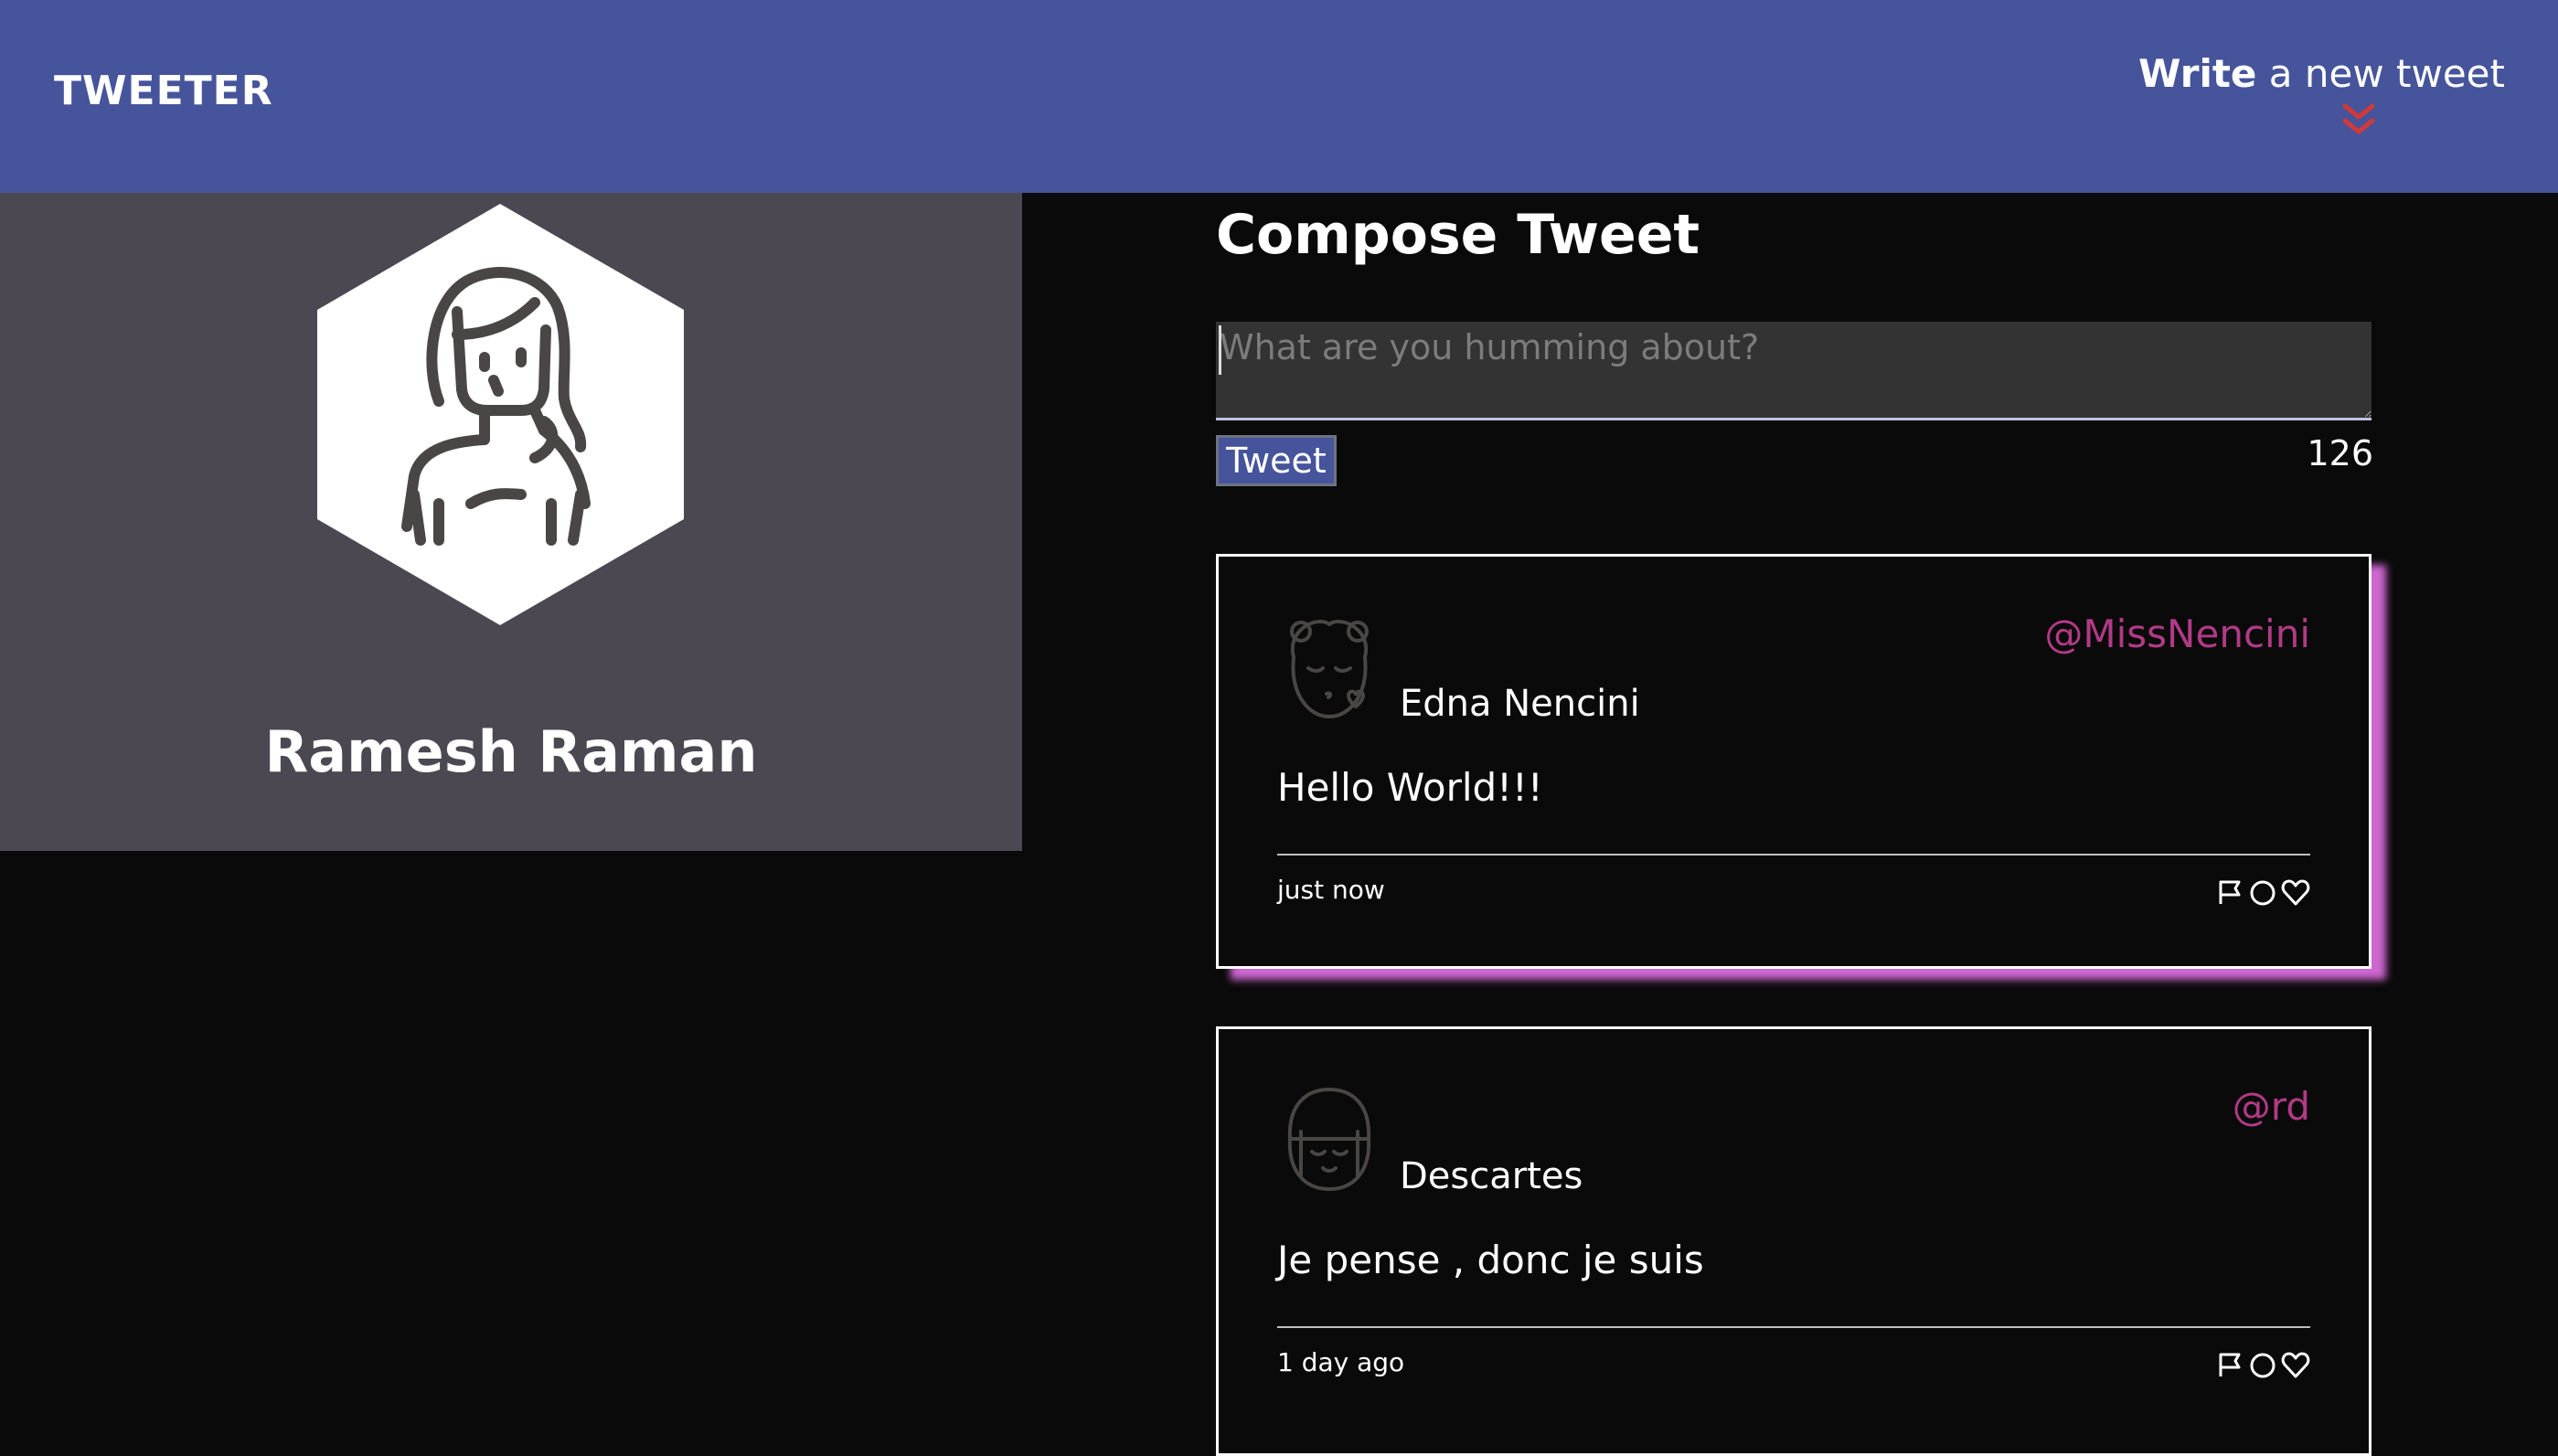 Image resolution: width=2558 pixels, height=1456 pixels. Describe the element at coordinates (2177, 633) in the screenshot. I see `tweet-author-handle: @MissNencini` at that location.